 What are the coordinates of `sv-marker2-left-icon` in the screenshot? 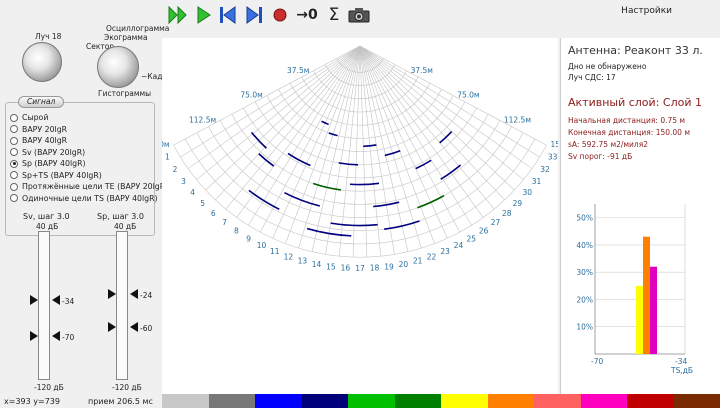 It's located at (34, 336).